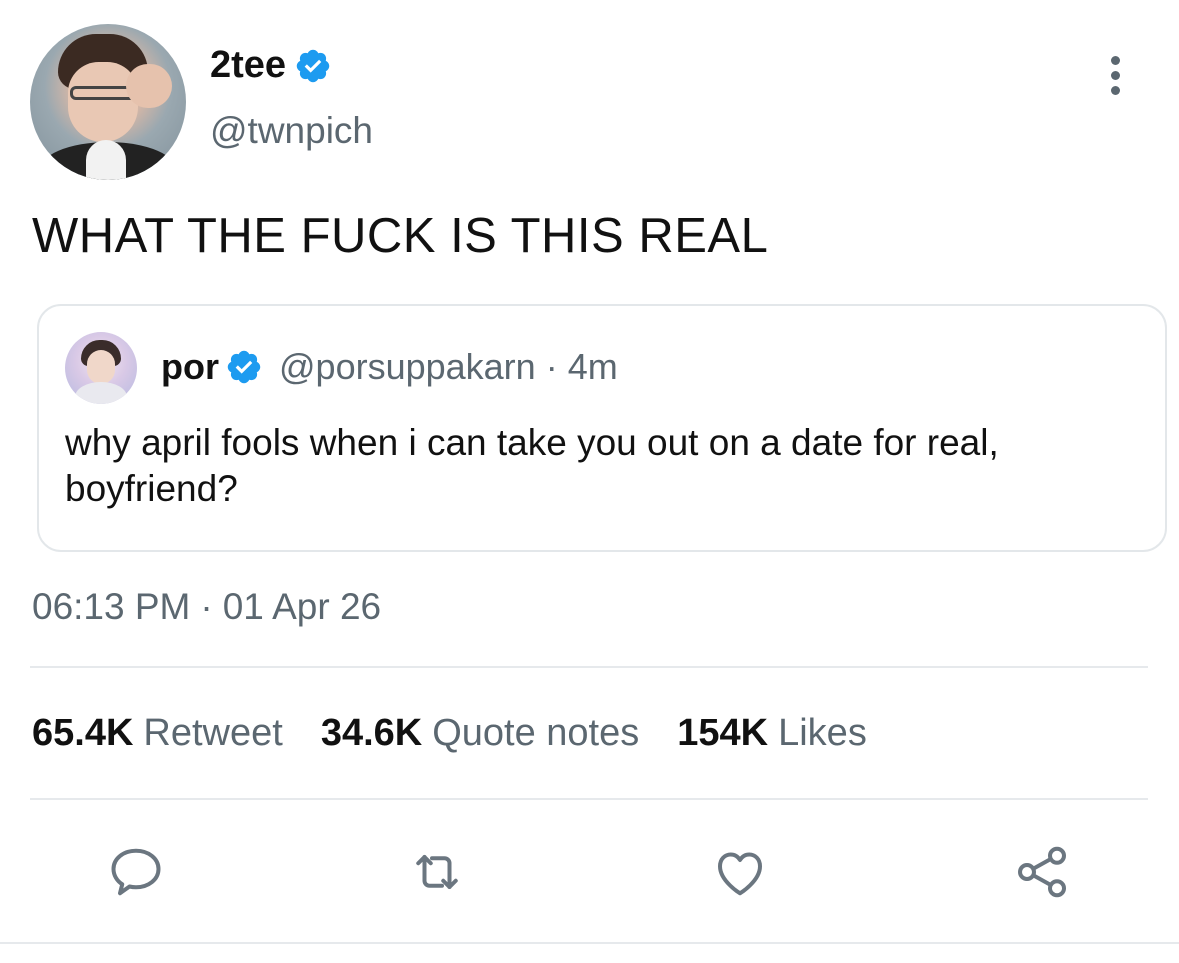  Describe the element at coordinates (248, 65) in the screenshot. I see `author-display-name: 2tee` at that location.